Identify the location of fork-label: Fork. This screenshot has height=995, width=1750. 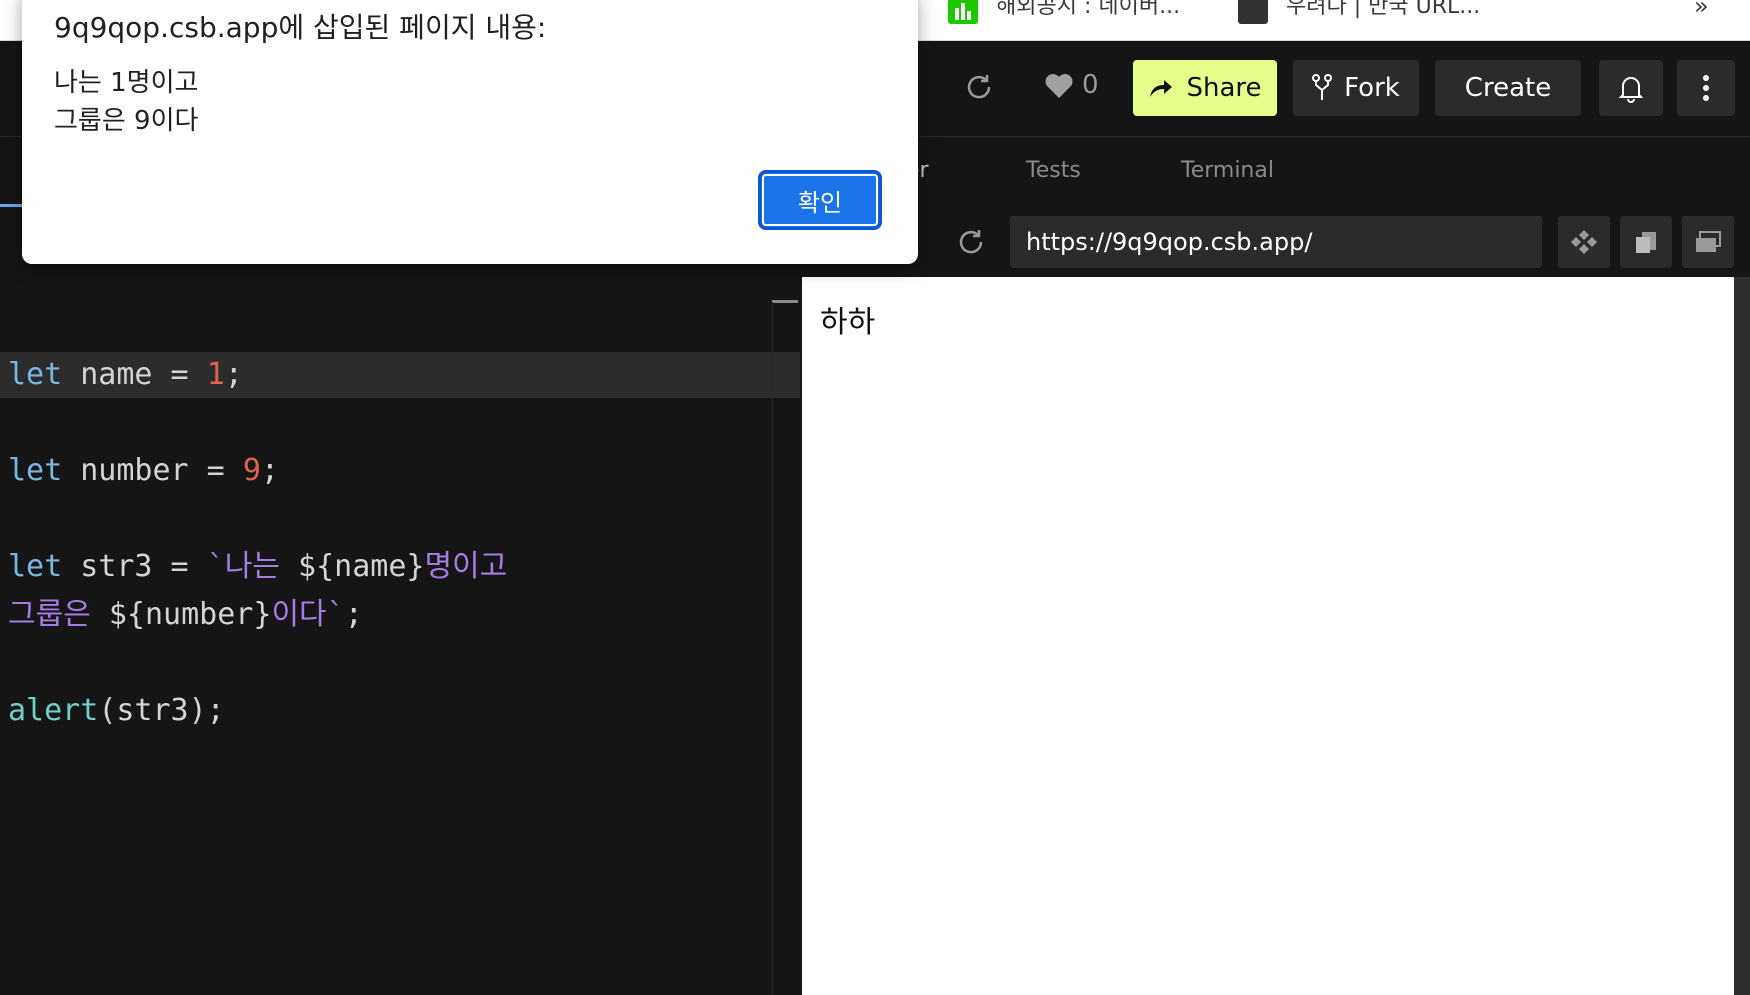
(1372, 88).